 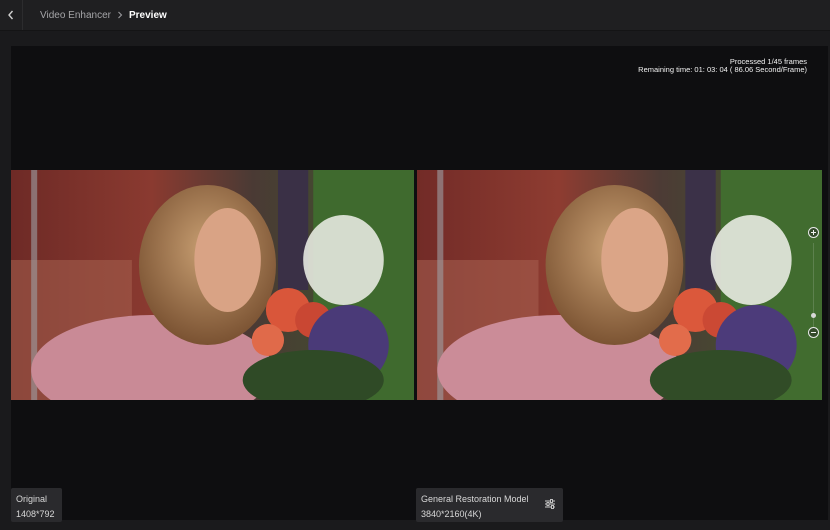 I want to click on breadcrumb: Video Enhancer Preview, so click(x=103, y=15).